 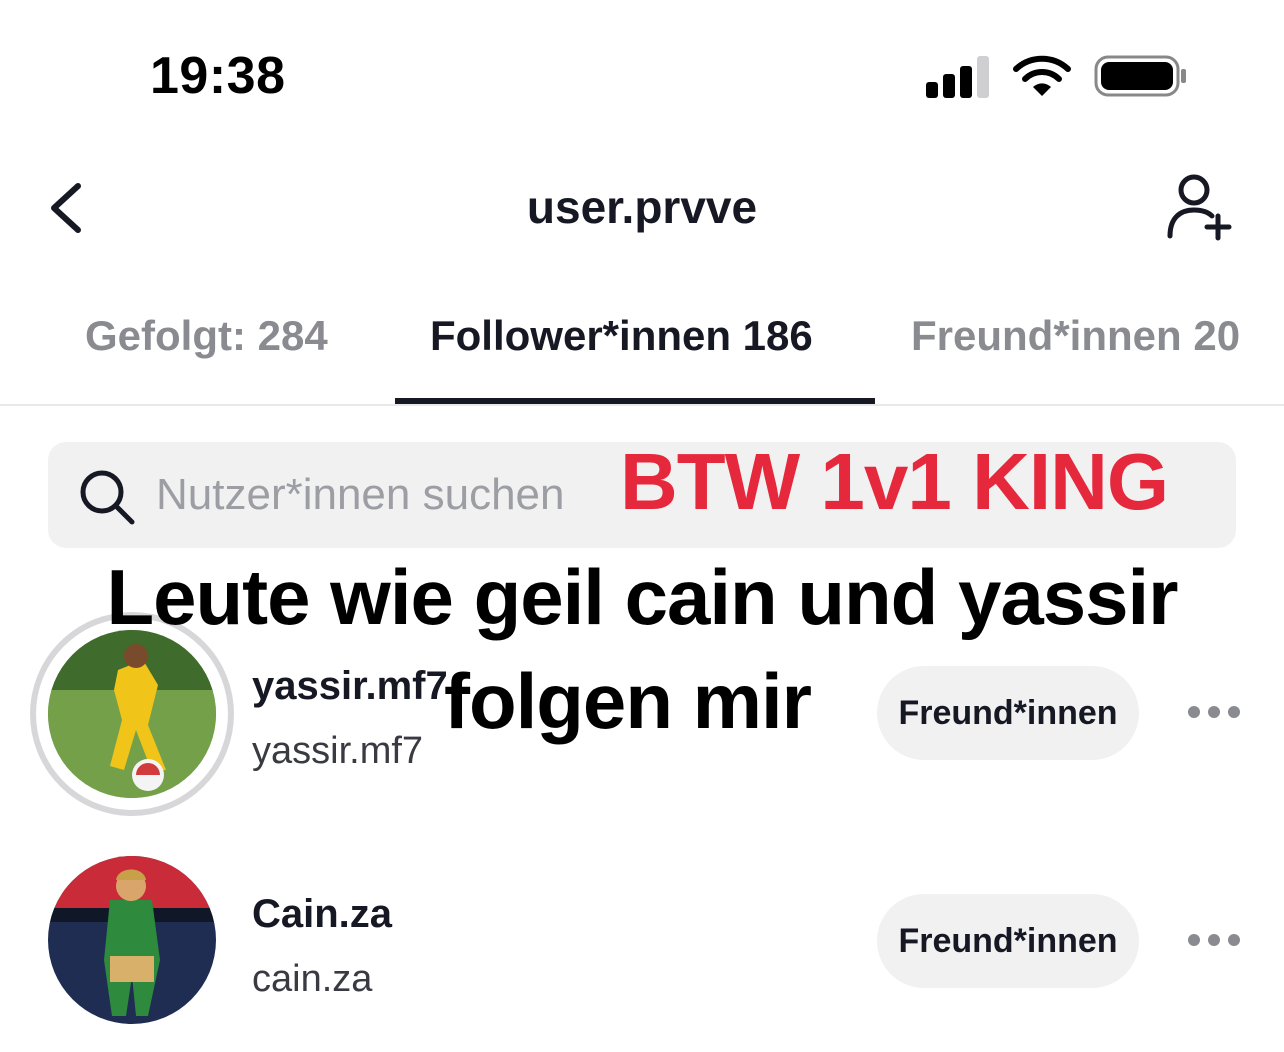 I want to click on tab-followers: Follower*innen 186, so click(x=621, y=336).